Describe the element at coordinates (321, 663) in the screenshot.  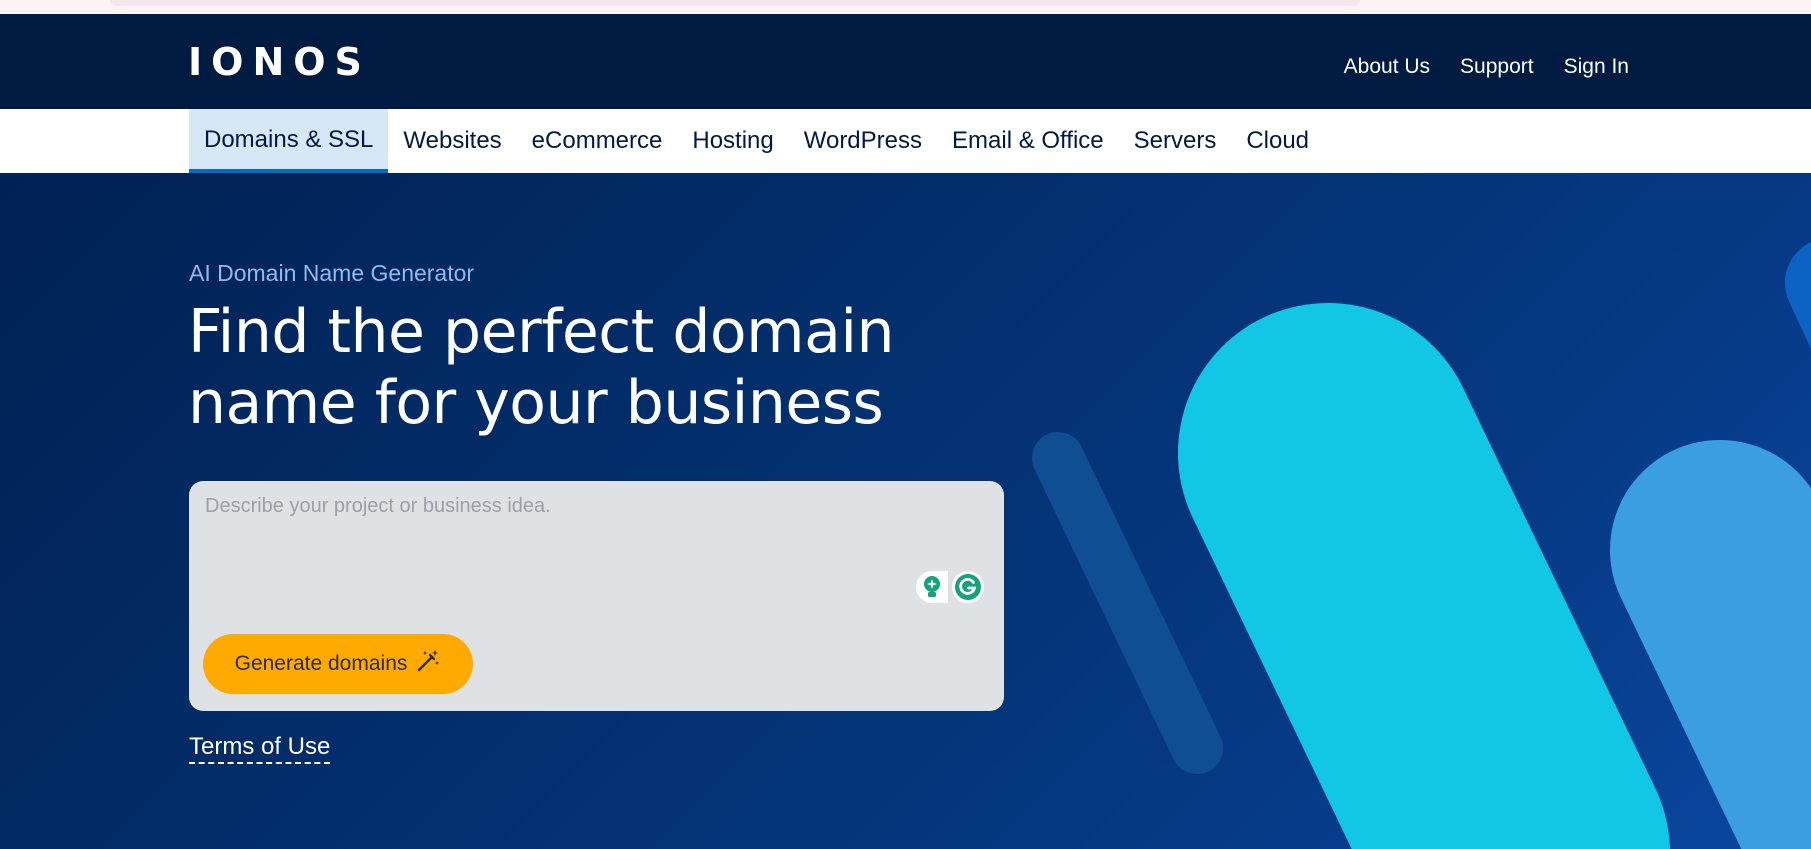
I see `generate-label: Generate domains` at that location.